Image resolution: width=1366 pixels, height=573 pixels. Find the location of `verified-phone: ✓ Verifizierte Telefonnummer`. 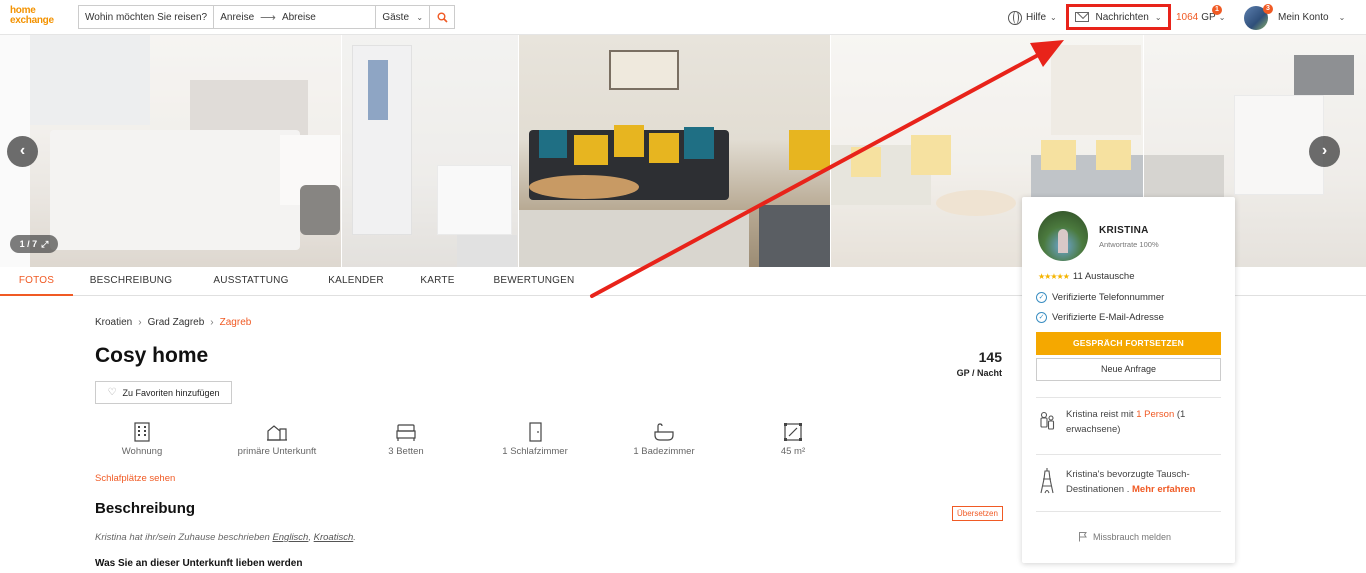

verified-phone: ✓ Verifizierte Telefonnummer is located at coordinates (1100, 297).